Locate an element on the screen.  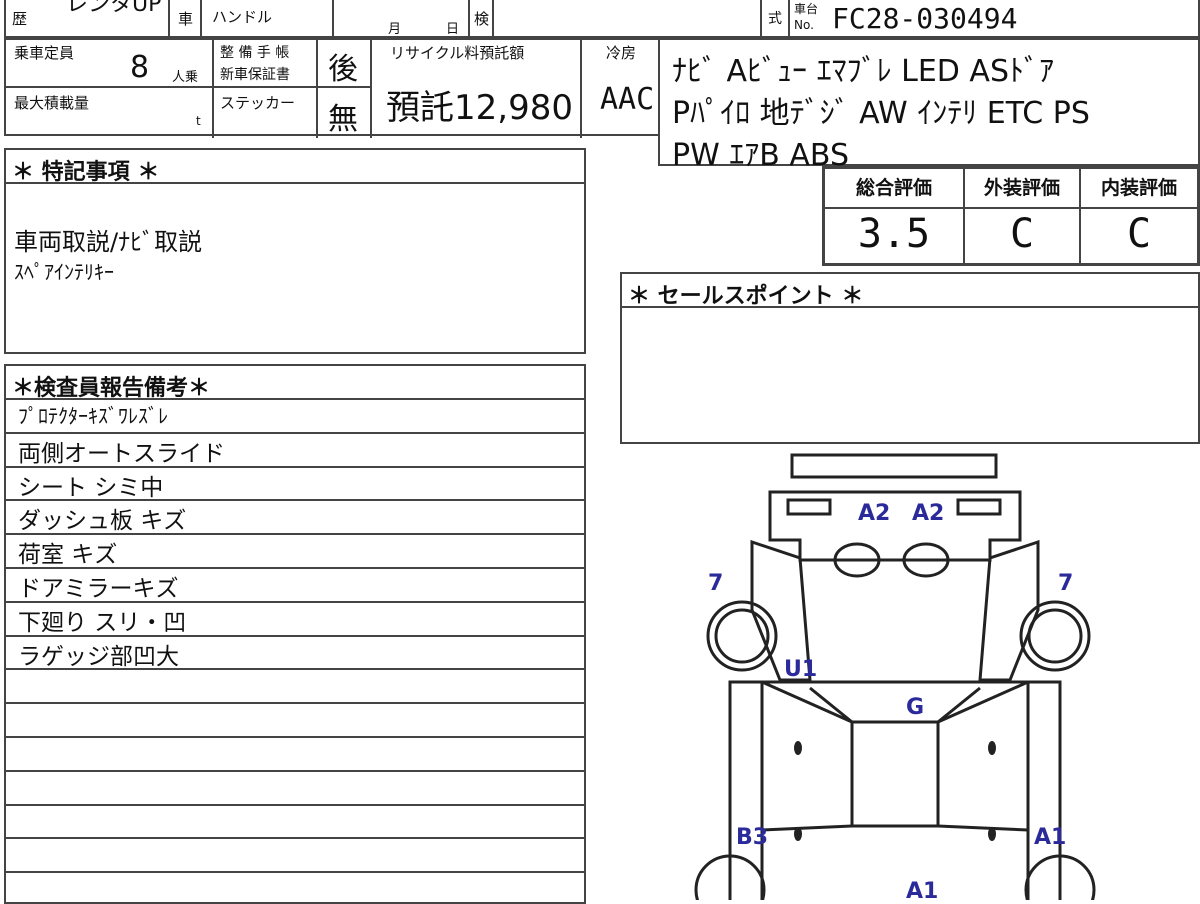
special-note-line-2: ｽﾍﾟｱｲﾝﾃﾘｷｰ is located at coordinates (64, 272).